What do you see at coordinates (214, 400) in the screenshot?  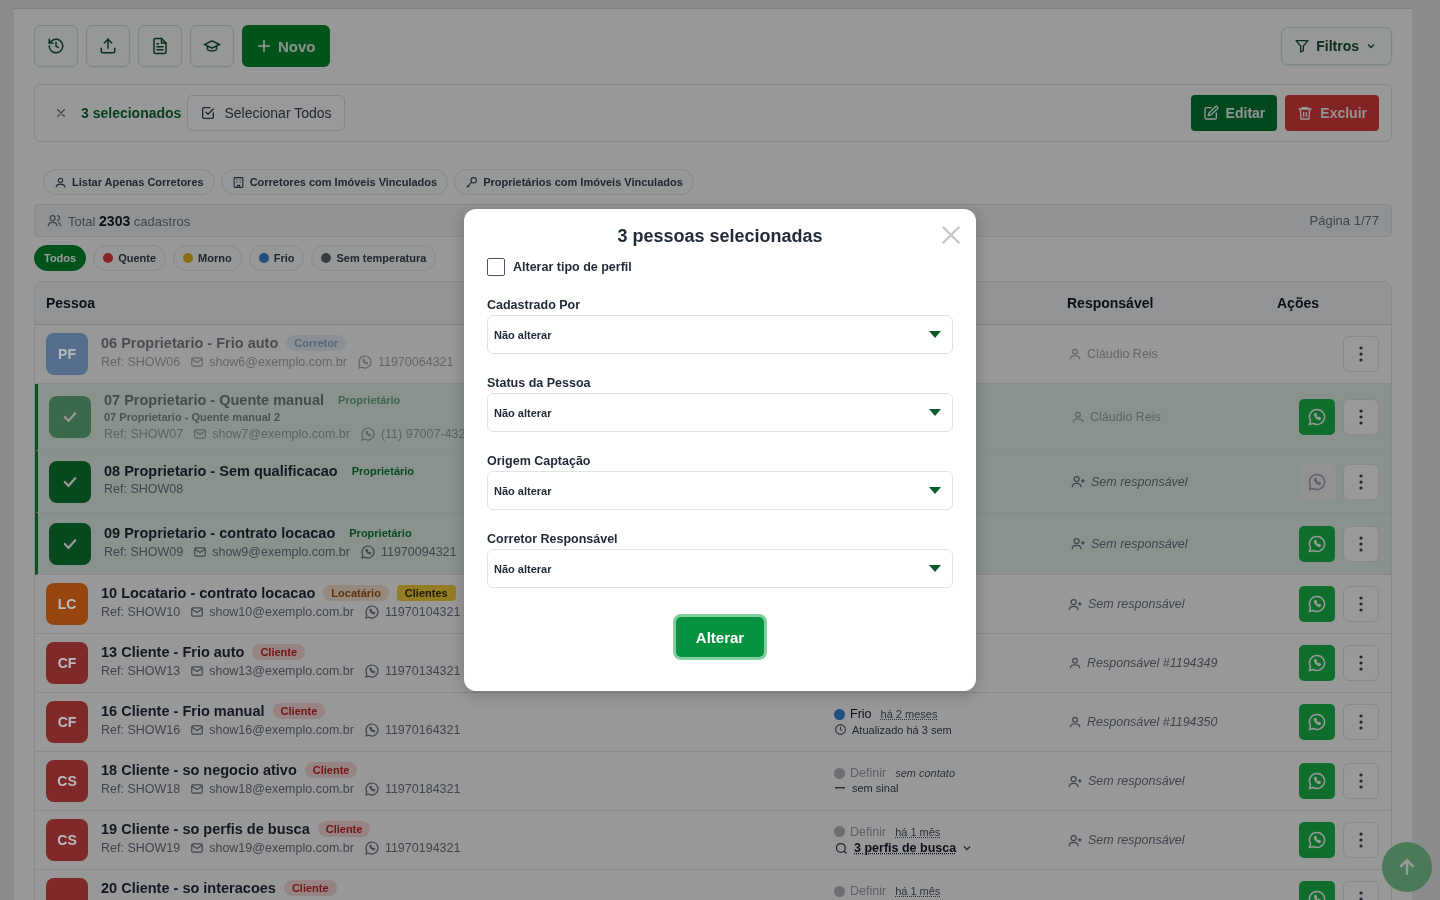 I see `person-name: 07 Proprietario - Quente manual` at bounding box center [214, 400].